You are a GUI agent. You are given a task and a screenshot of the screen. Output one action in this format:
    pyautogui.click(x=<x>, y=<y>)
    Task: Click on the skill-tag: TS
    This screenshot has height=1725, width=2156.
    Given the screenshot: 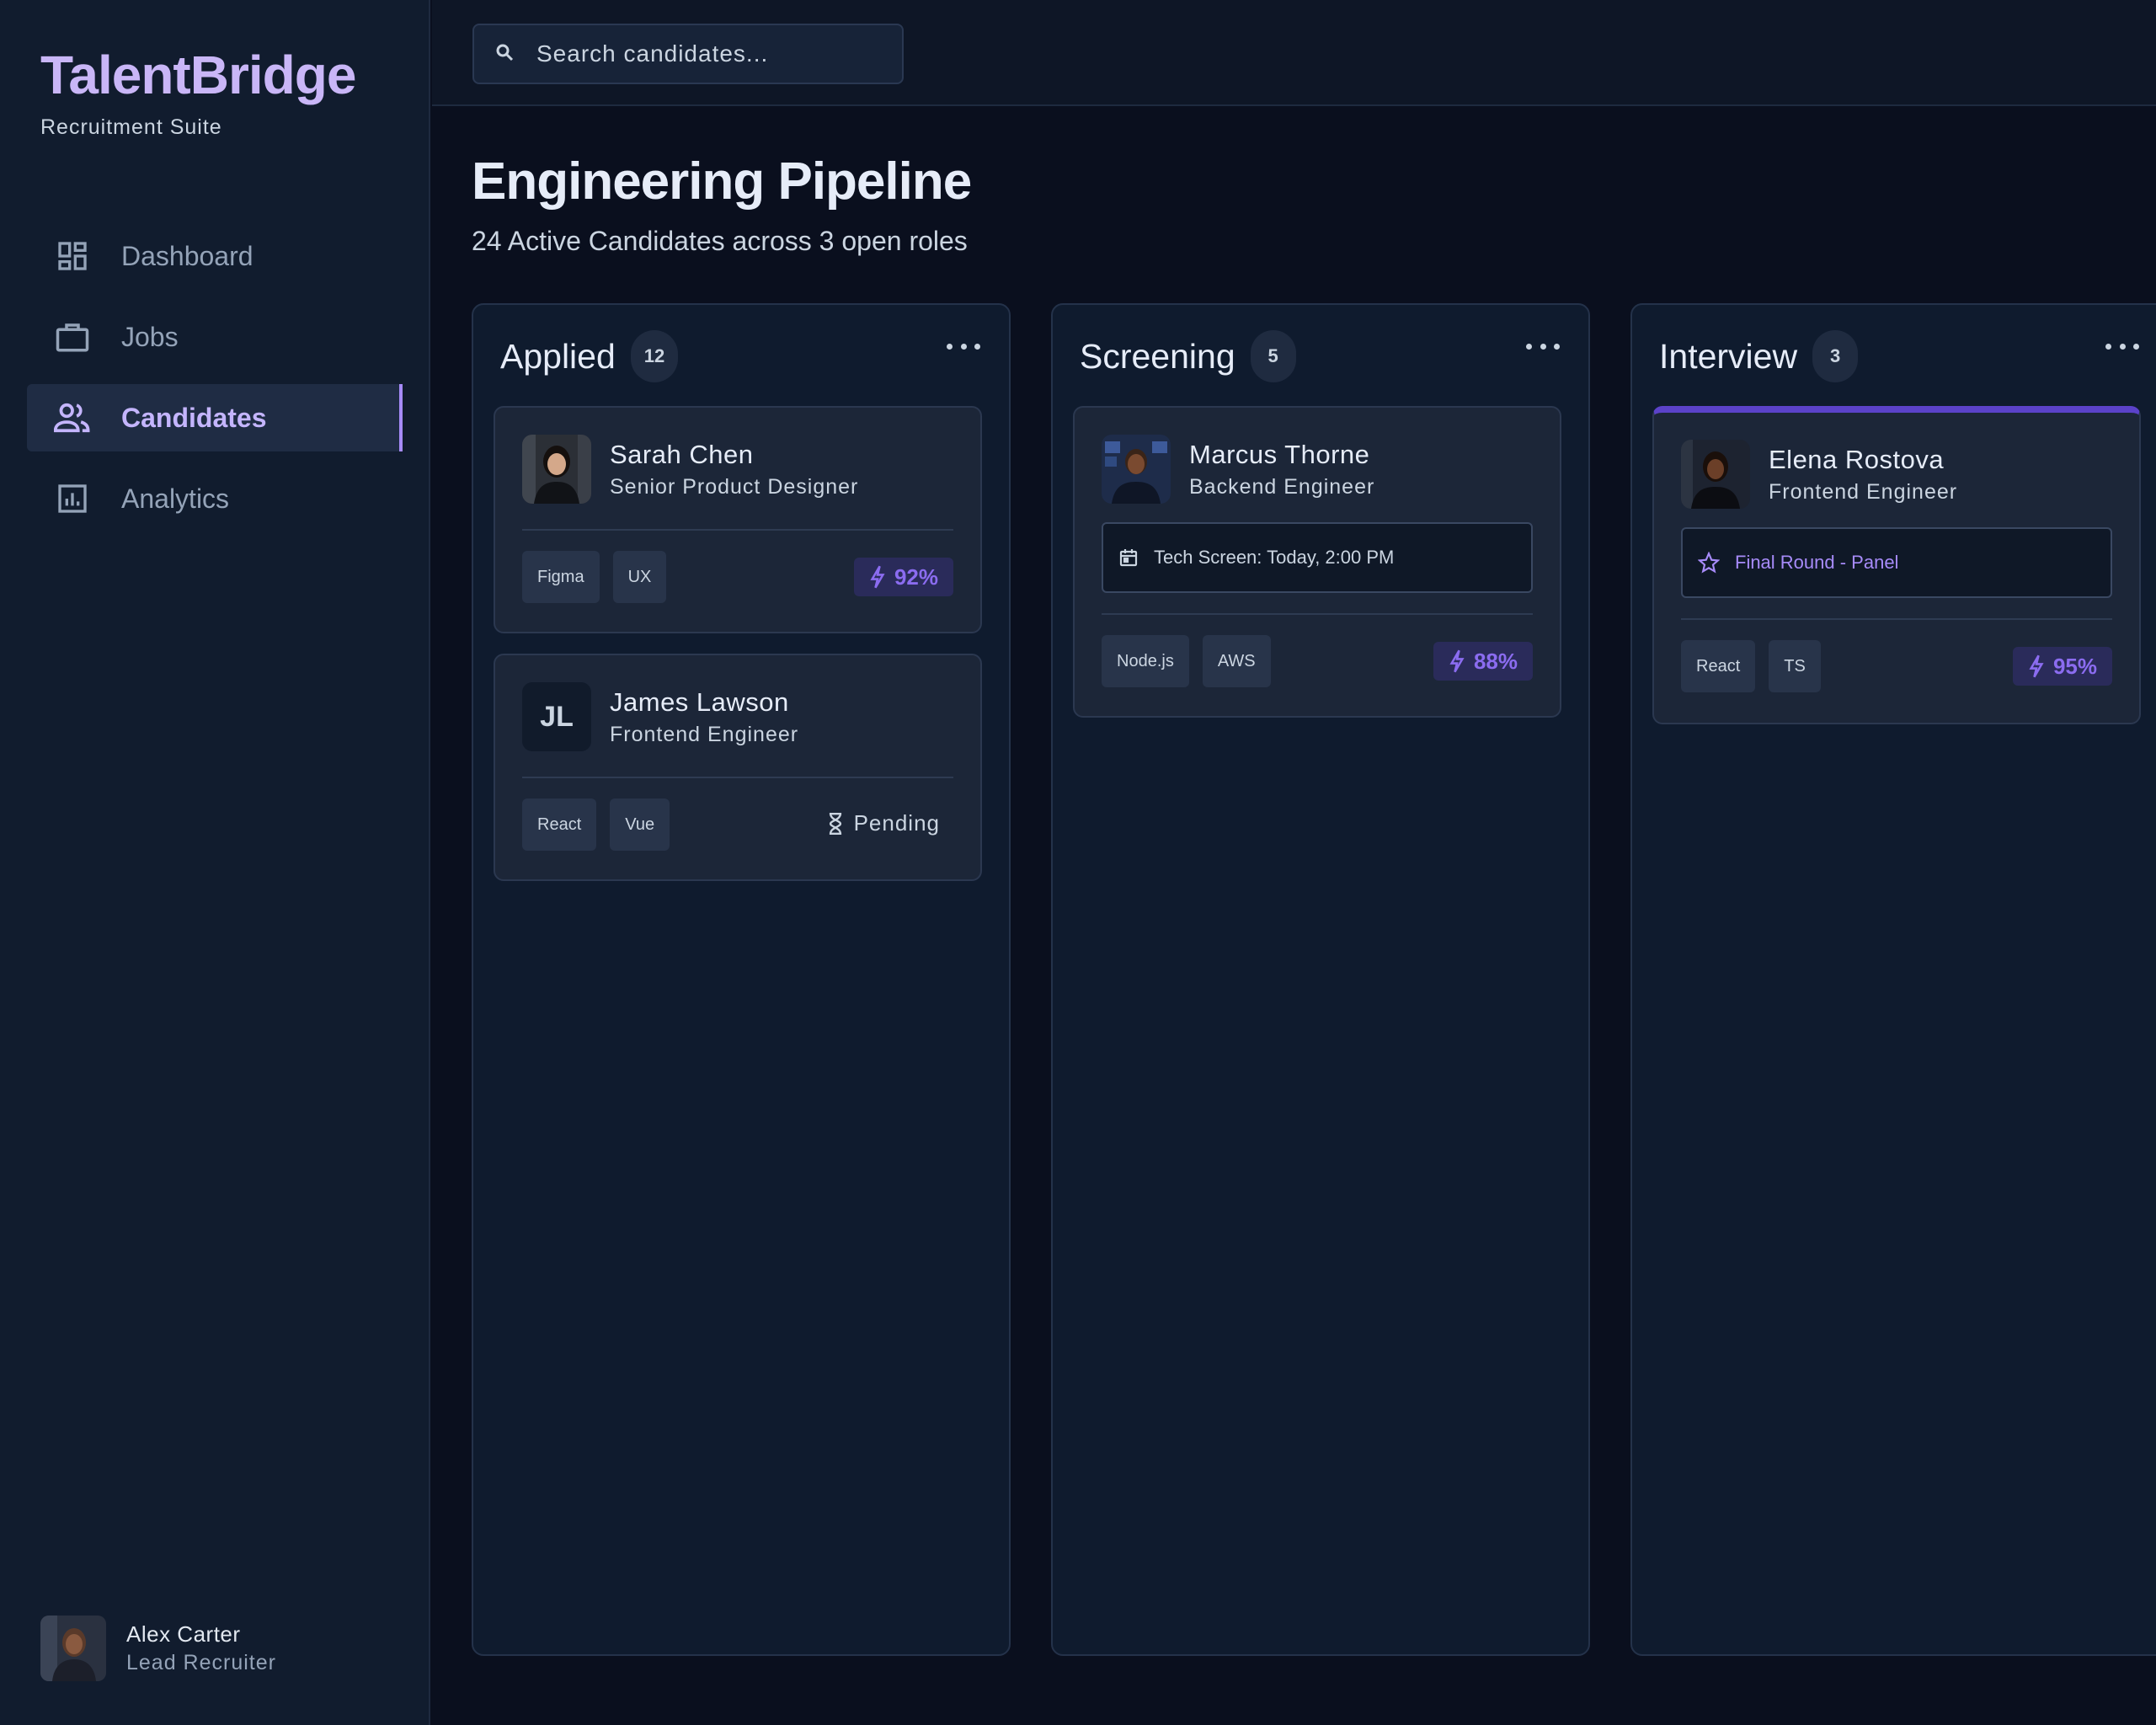 What is the action you would take?
    pyautogui.click(x=1795, y=666)
    